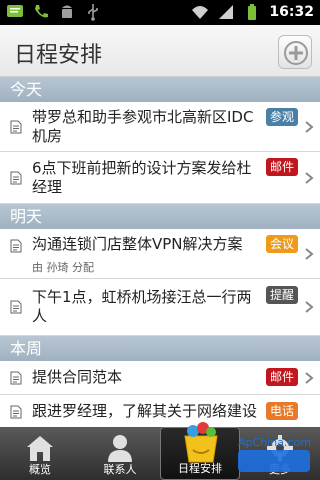 The height and width of the screenshot is (480, 320). Describe the element at coordinates (160, 378) in the screenshot. I see `list-item: 提供合同范本 邮件` at that location.